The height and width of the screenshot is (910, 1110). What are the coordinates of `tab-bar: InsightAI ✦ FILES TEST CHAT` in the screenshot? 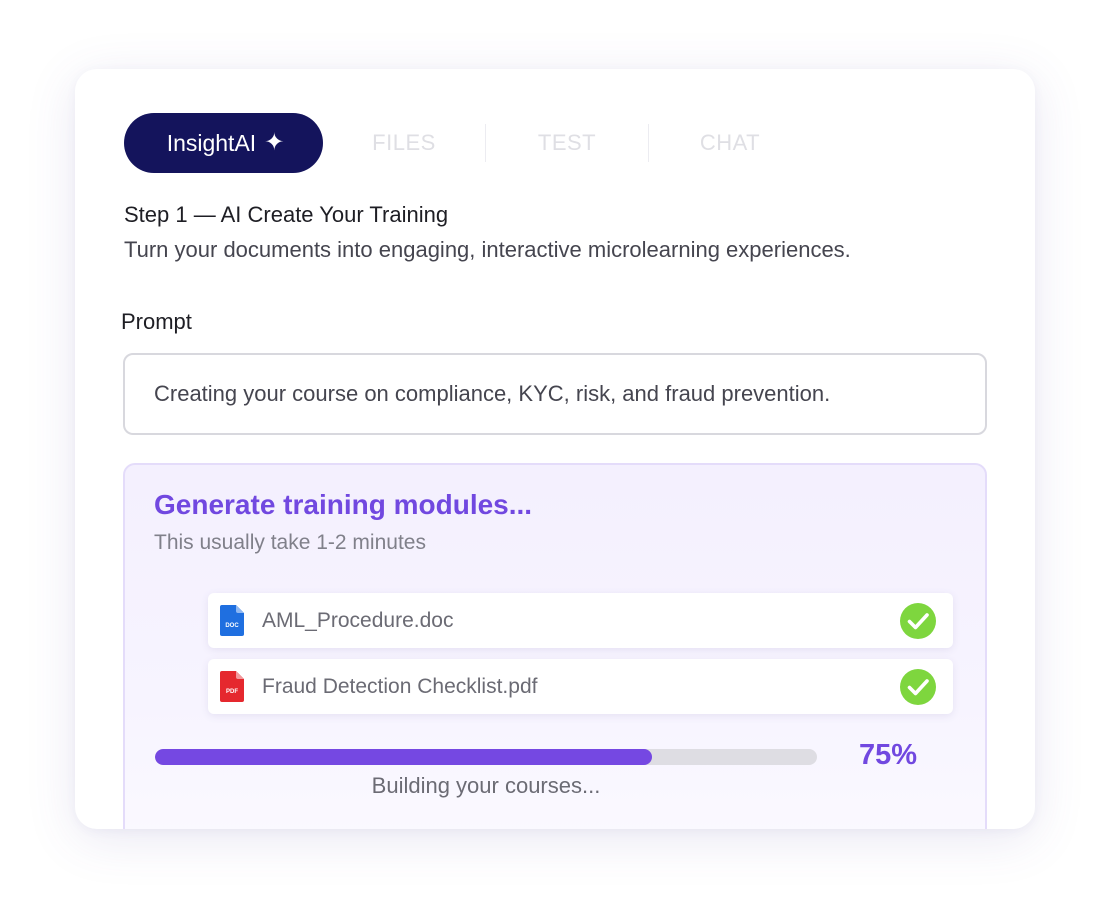 It's located at (467, 143).